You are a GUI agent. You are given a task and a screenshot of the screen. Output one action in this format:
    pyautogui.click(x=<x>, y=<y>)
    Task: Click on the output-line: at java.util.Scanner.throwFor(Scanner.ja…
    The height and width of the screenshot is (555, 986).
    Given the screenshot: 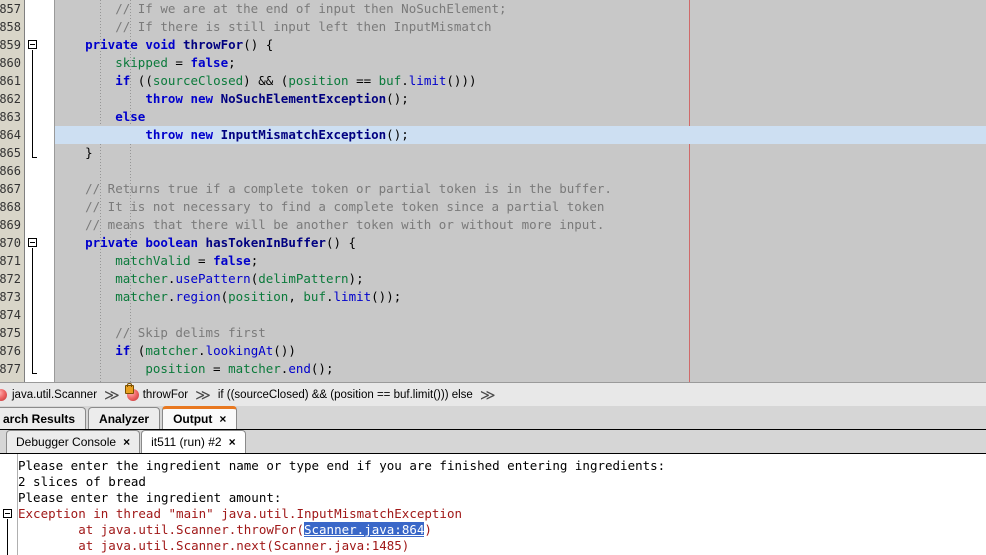 What is the action you would take?
    pyautogui.click(x=502, y=530)
    